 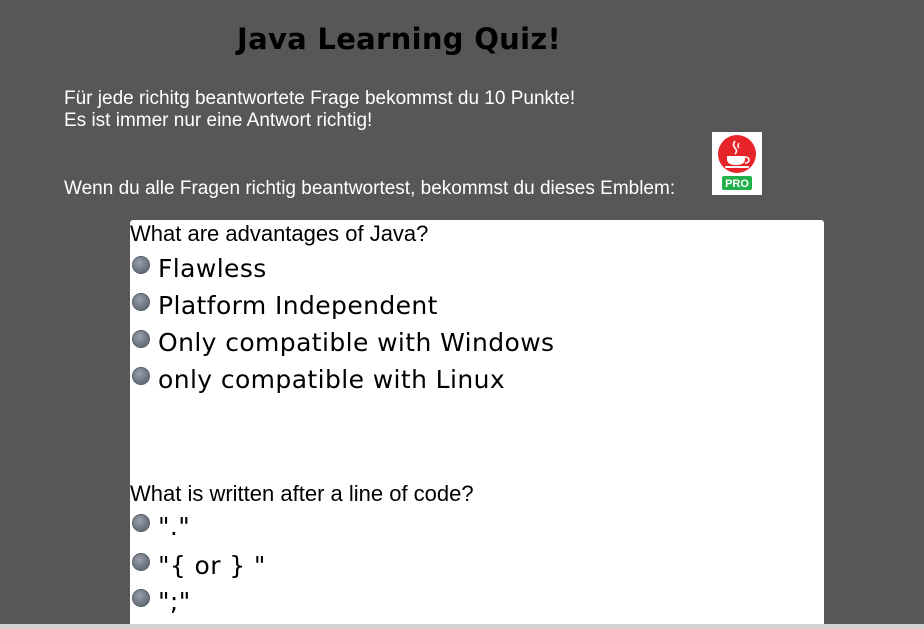 I want to click on question-2-option-2: "{ or } ", so click(x=199, y=565).